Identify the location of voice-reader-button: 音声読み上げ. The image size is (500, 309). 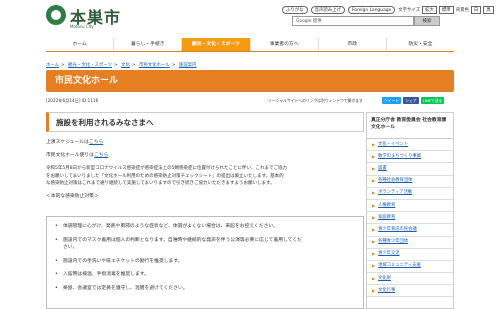
(327, 9).